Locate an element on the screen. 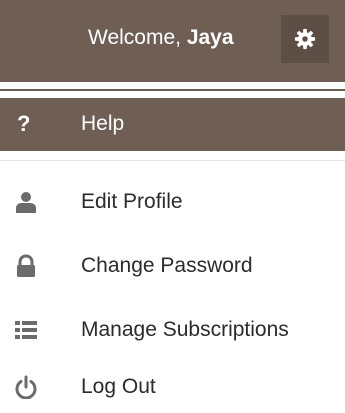  menu-item-change-password: Change Password is located at coordinates (172, 266).